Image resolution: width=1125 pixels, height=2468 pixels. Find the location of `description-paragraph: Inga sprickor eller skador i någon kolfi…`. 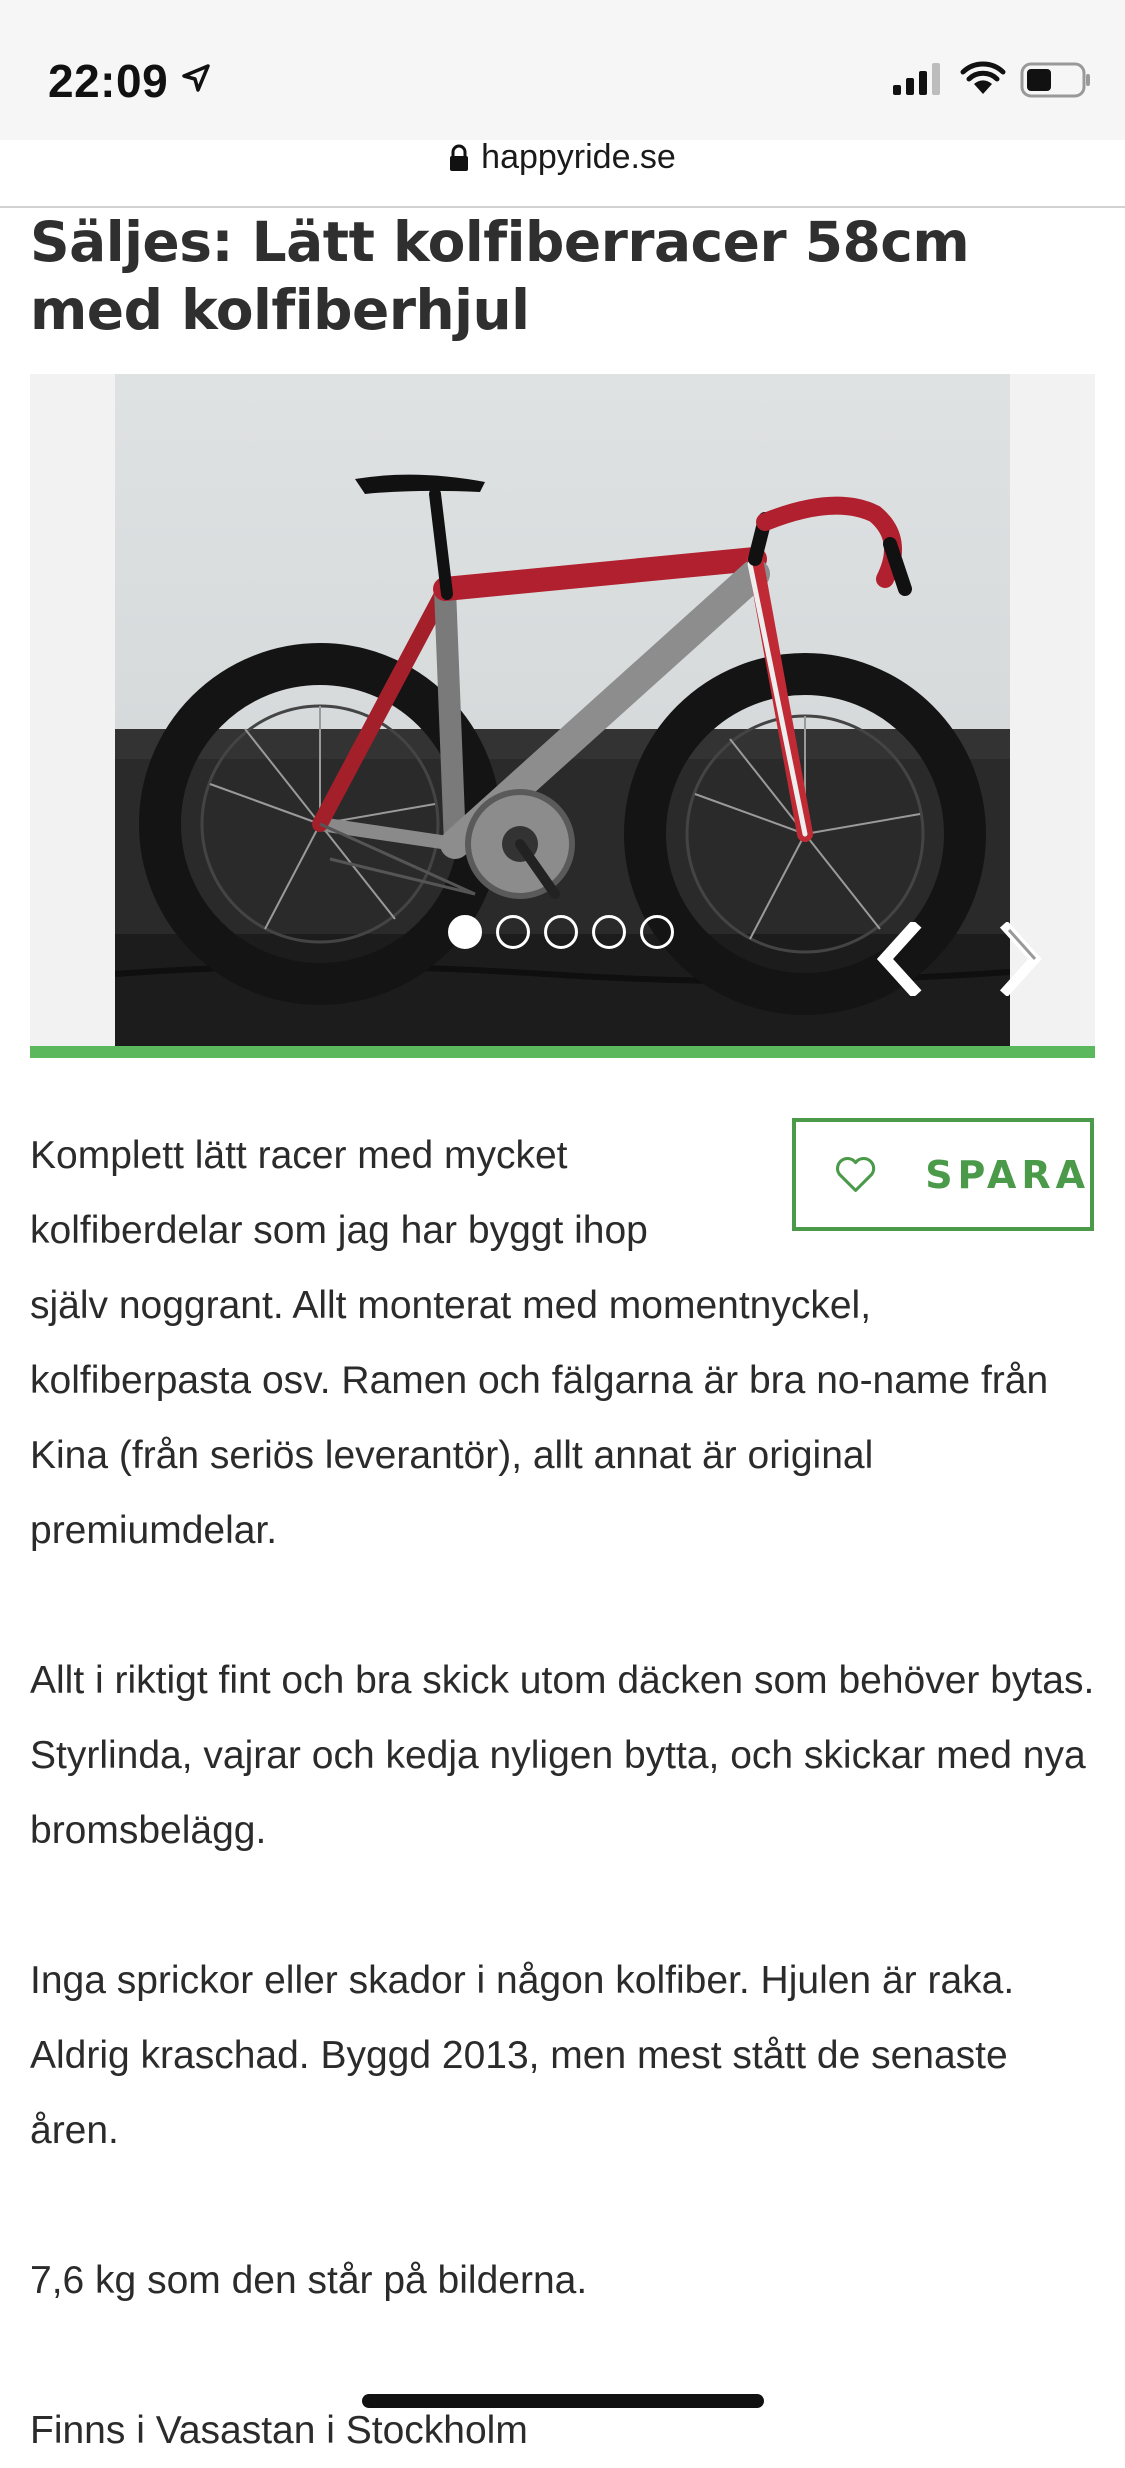

description-paragraph: Inga sprickor eller skador i någon kolfi… is located at coordinates (522, 2055).